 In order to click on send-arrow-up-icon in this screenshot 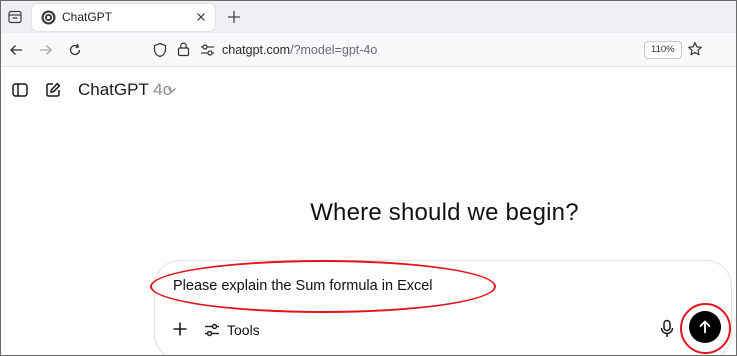, I will do `click(705, 327)`.